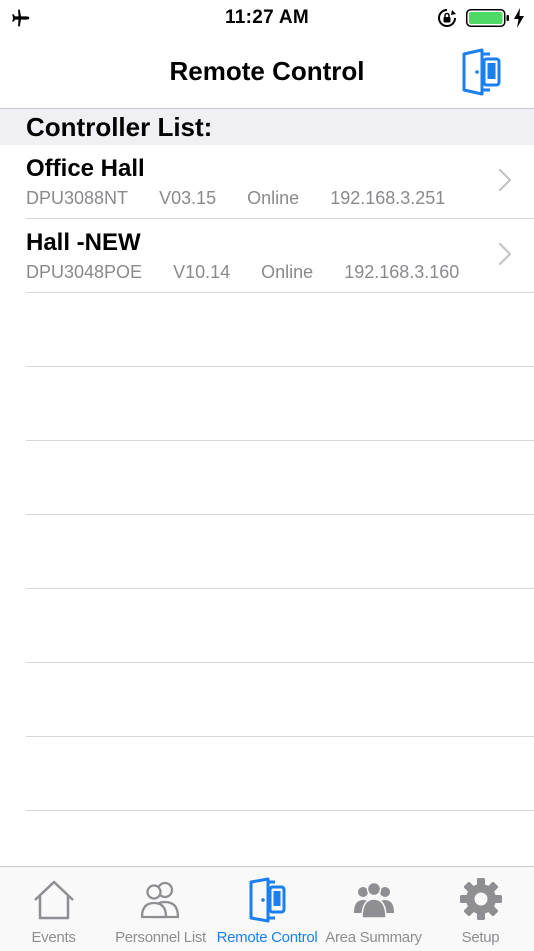 The height and width of the screenshot is (951, 534). I want to click on tab-personnel-list: Personnel List, so click(160, 909).